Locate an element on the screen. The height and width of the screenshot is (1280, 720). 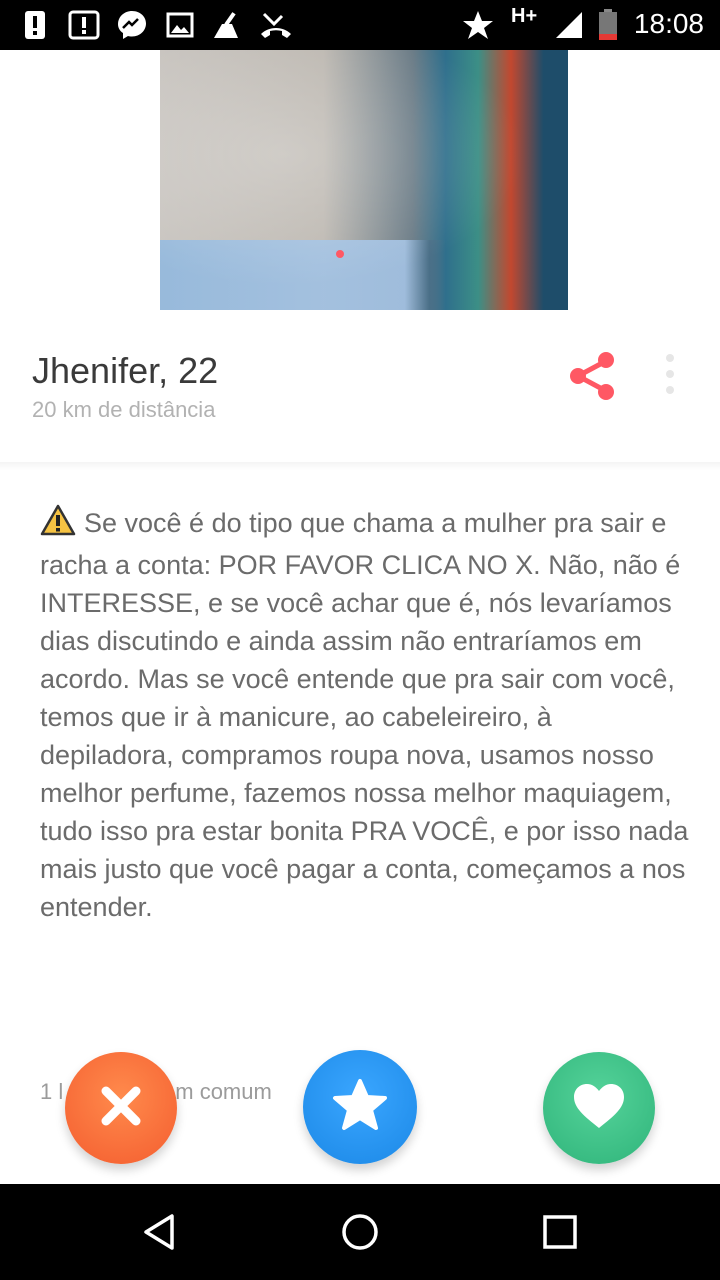
profile-distance: 20 km de distância is located at coordinates (124, 409).